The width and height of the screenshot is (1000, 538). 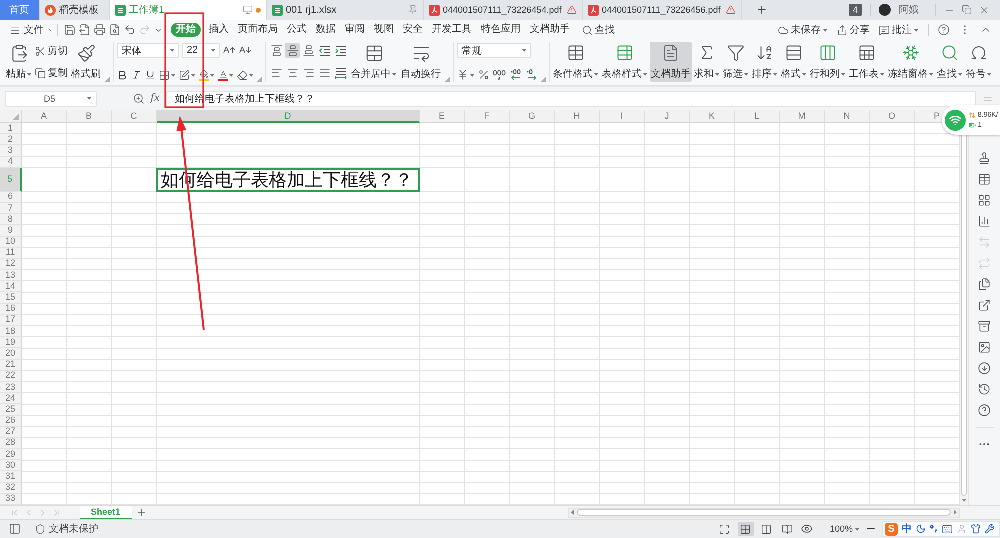 What do you see at coordinates (201, 50) in the screenshot?
I see `font-size-field: 22` at bounding box center [201, 50].